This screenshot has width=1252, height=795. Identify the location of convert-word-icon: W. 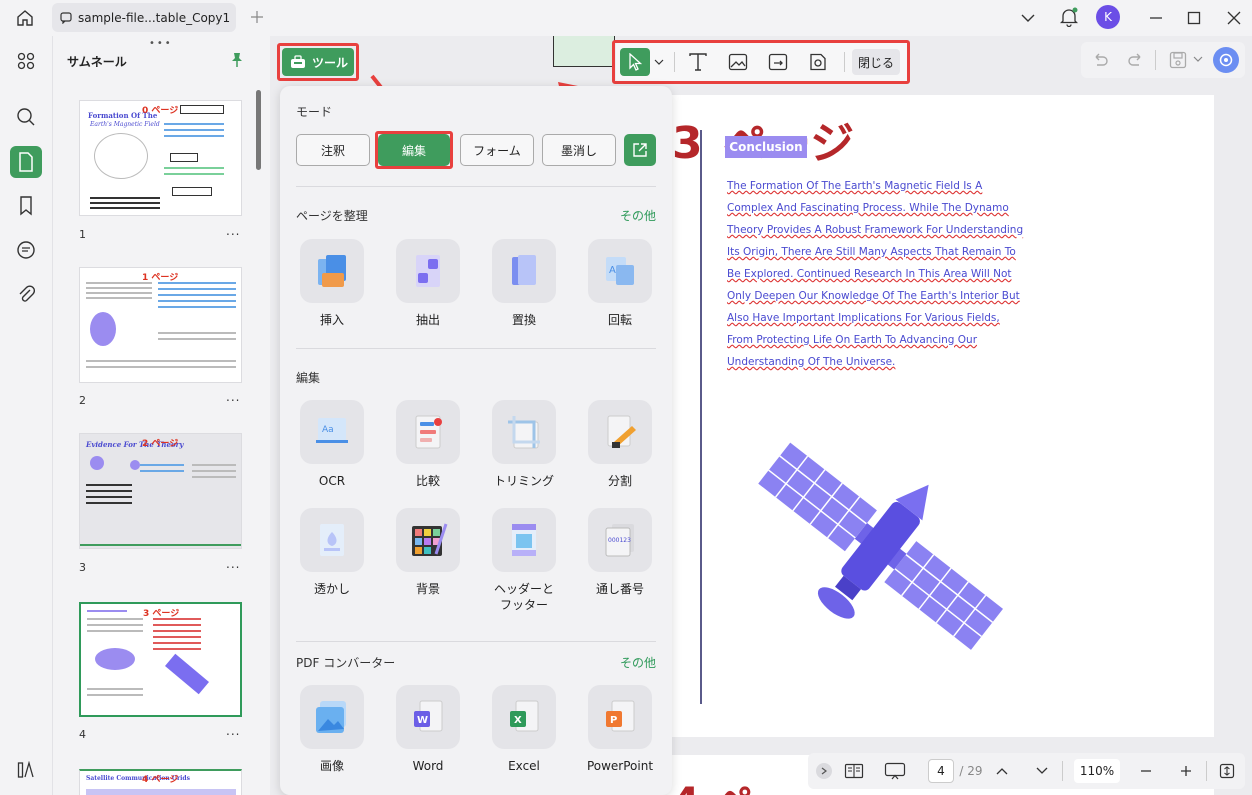
(428, 717).